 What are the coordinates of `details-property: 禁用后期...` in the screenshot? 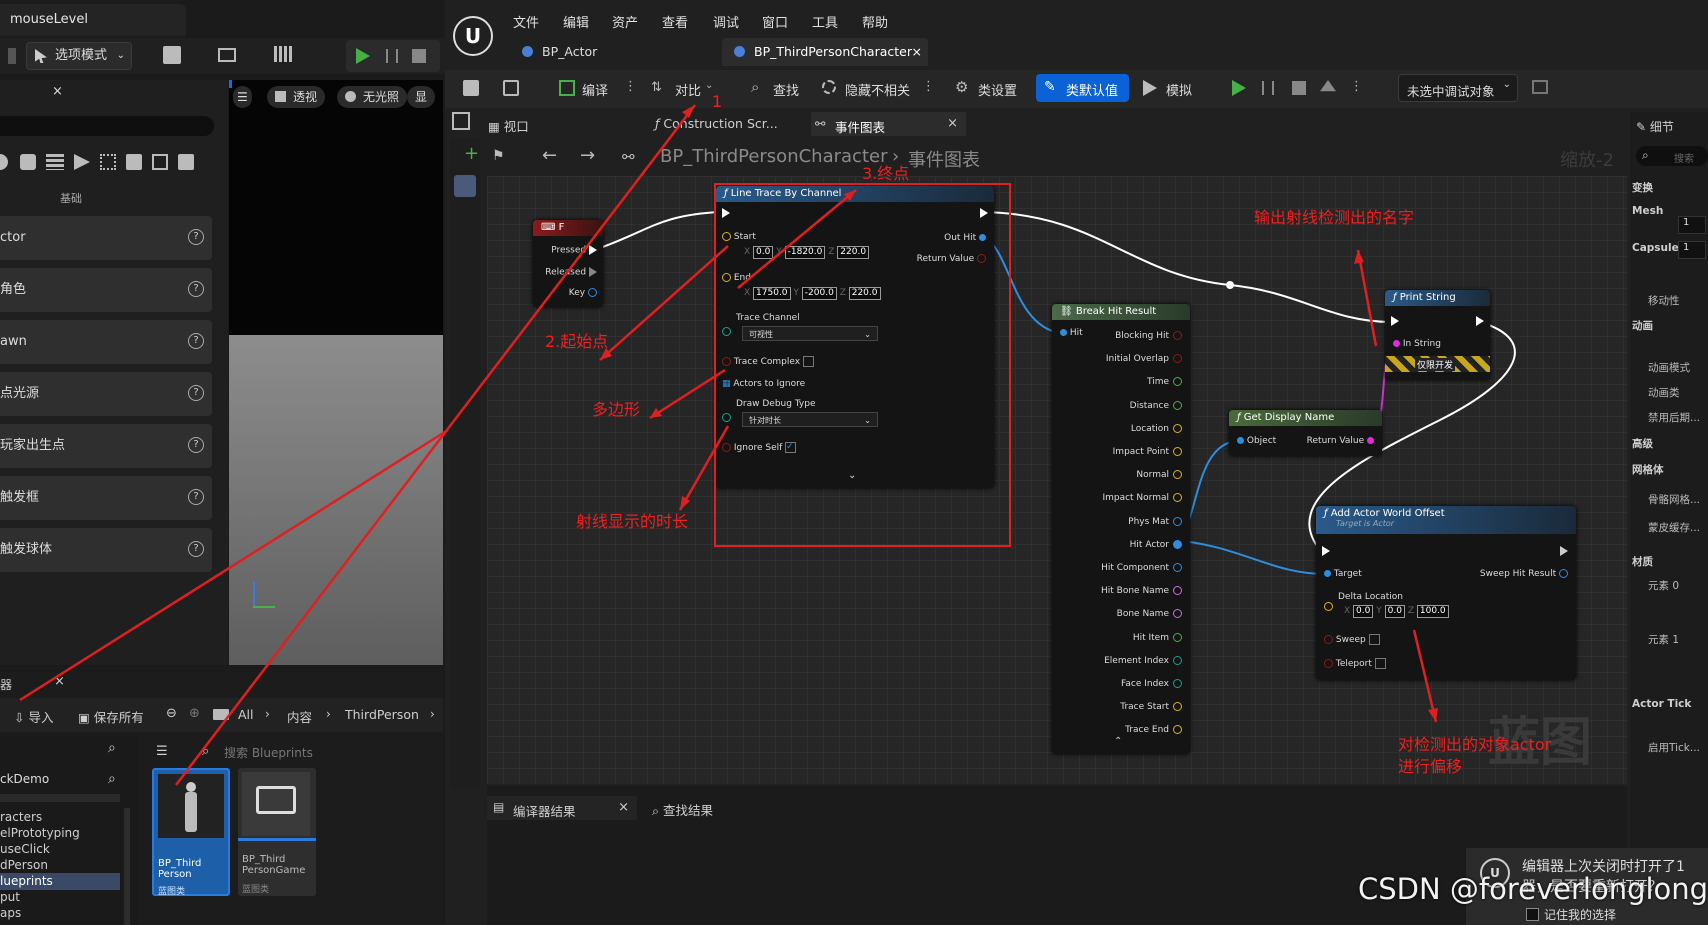 It's located at (1674, 417).